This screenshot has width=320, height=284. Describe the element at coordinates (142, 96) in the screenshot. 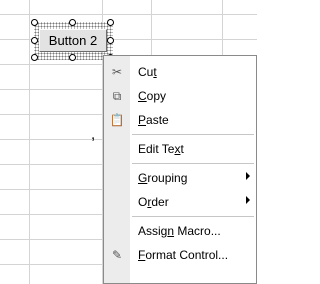

I see `menu-accelerator-key: C` at that location.